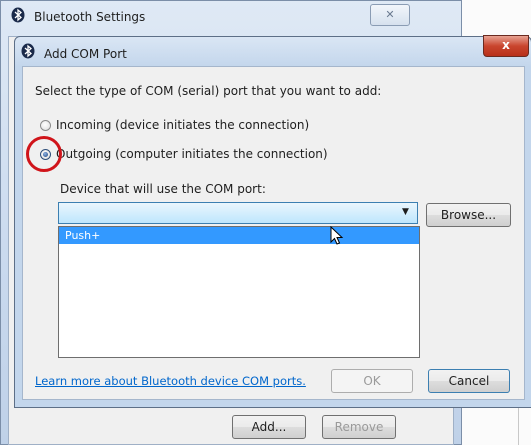  Describe the element at coordinates (469, 381) in the screenshot. I see `cancel-button: Cancel` at that location.